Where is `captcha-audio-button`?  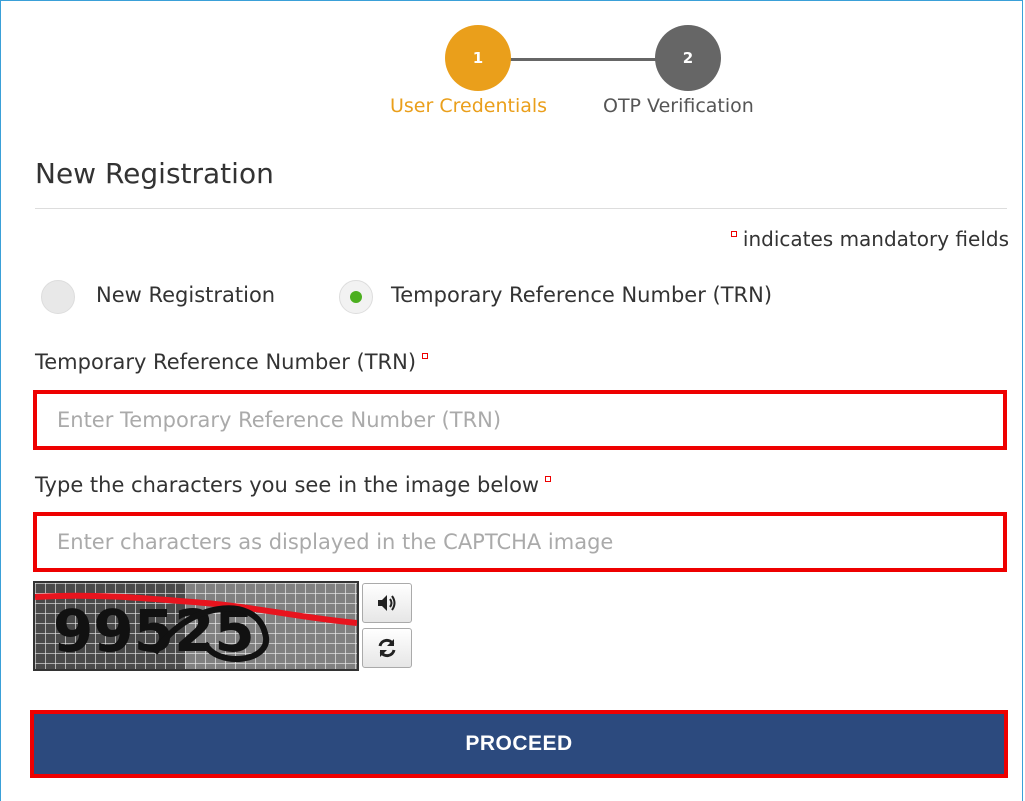
captcha-audio-button is located at coordinates (387, 603).